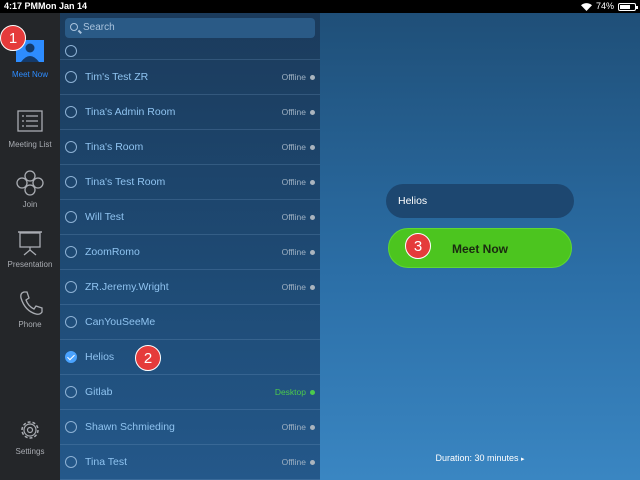  I want to click on status-right: 74%, so click(609, 6).